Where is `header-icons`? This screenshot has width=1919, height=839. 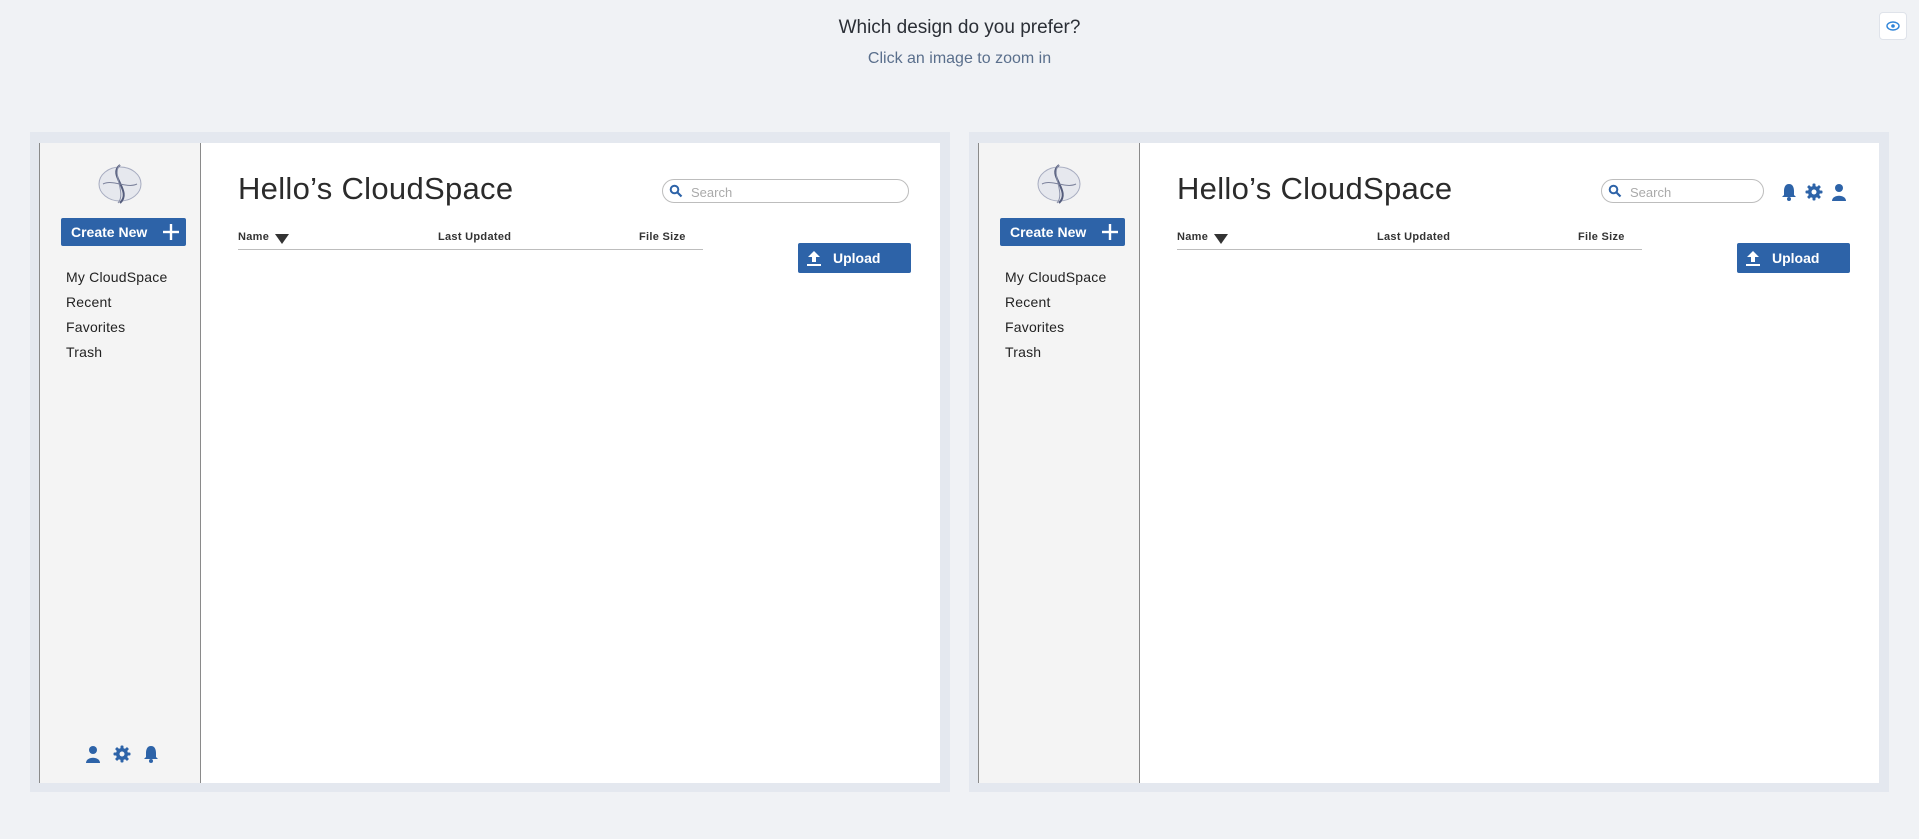 header-icons is located at coordinates (1814, 192).